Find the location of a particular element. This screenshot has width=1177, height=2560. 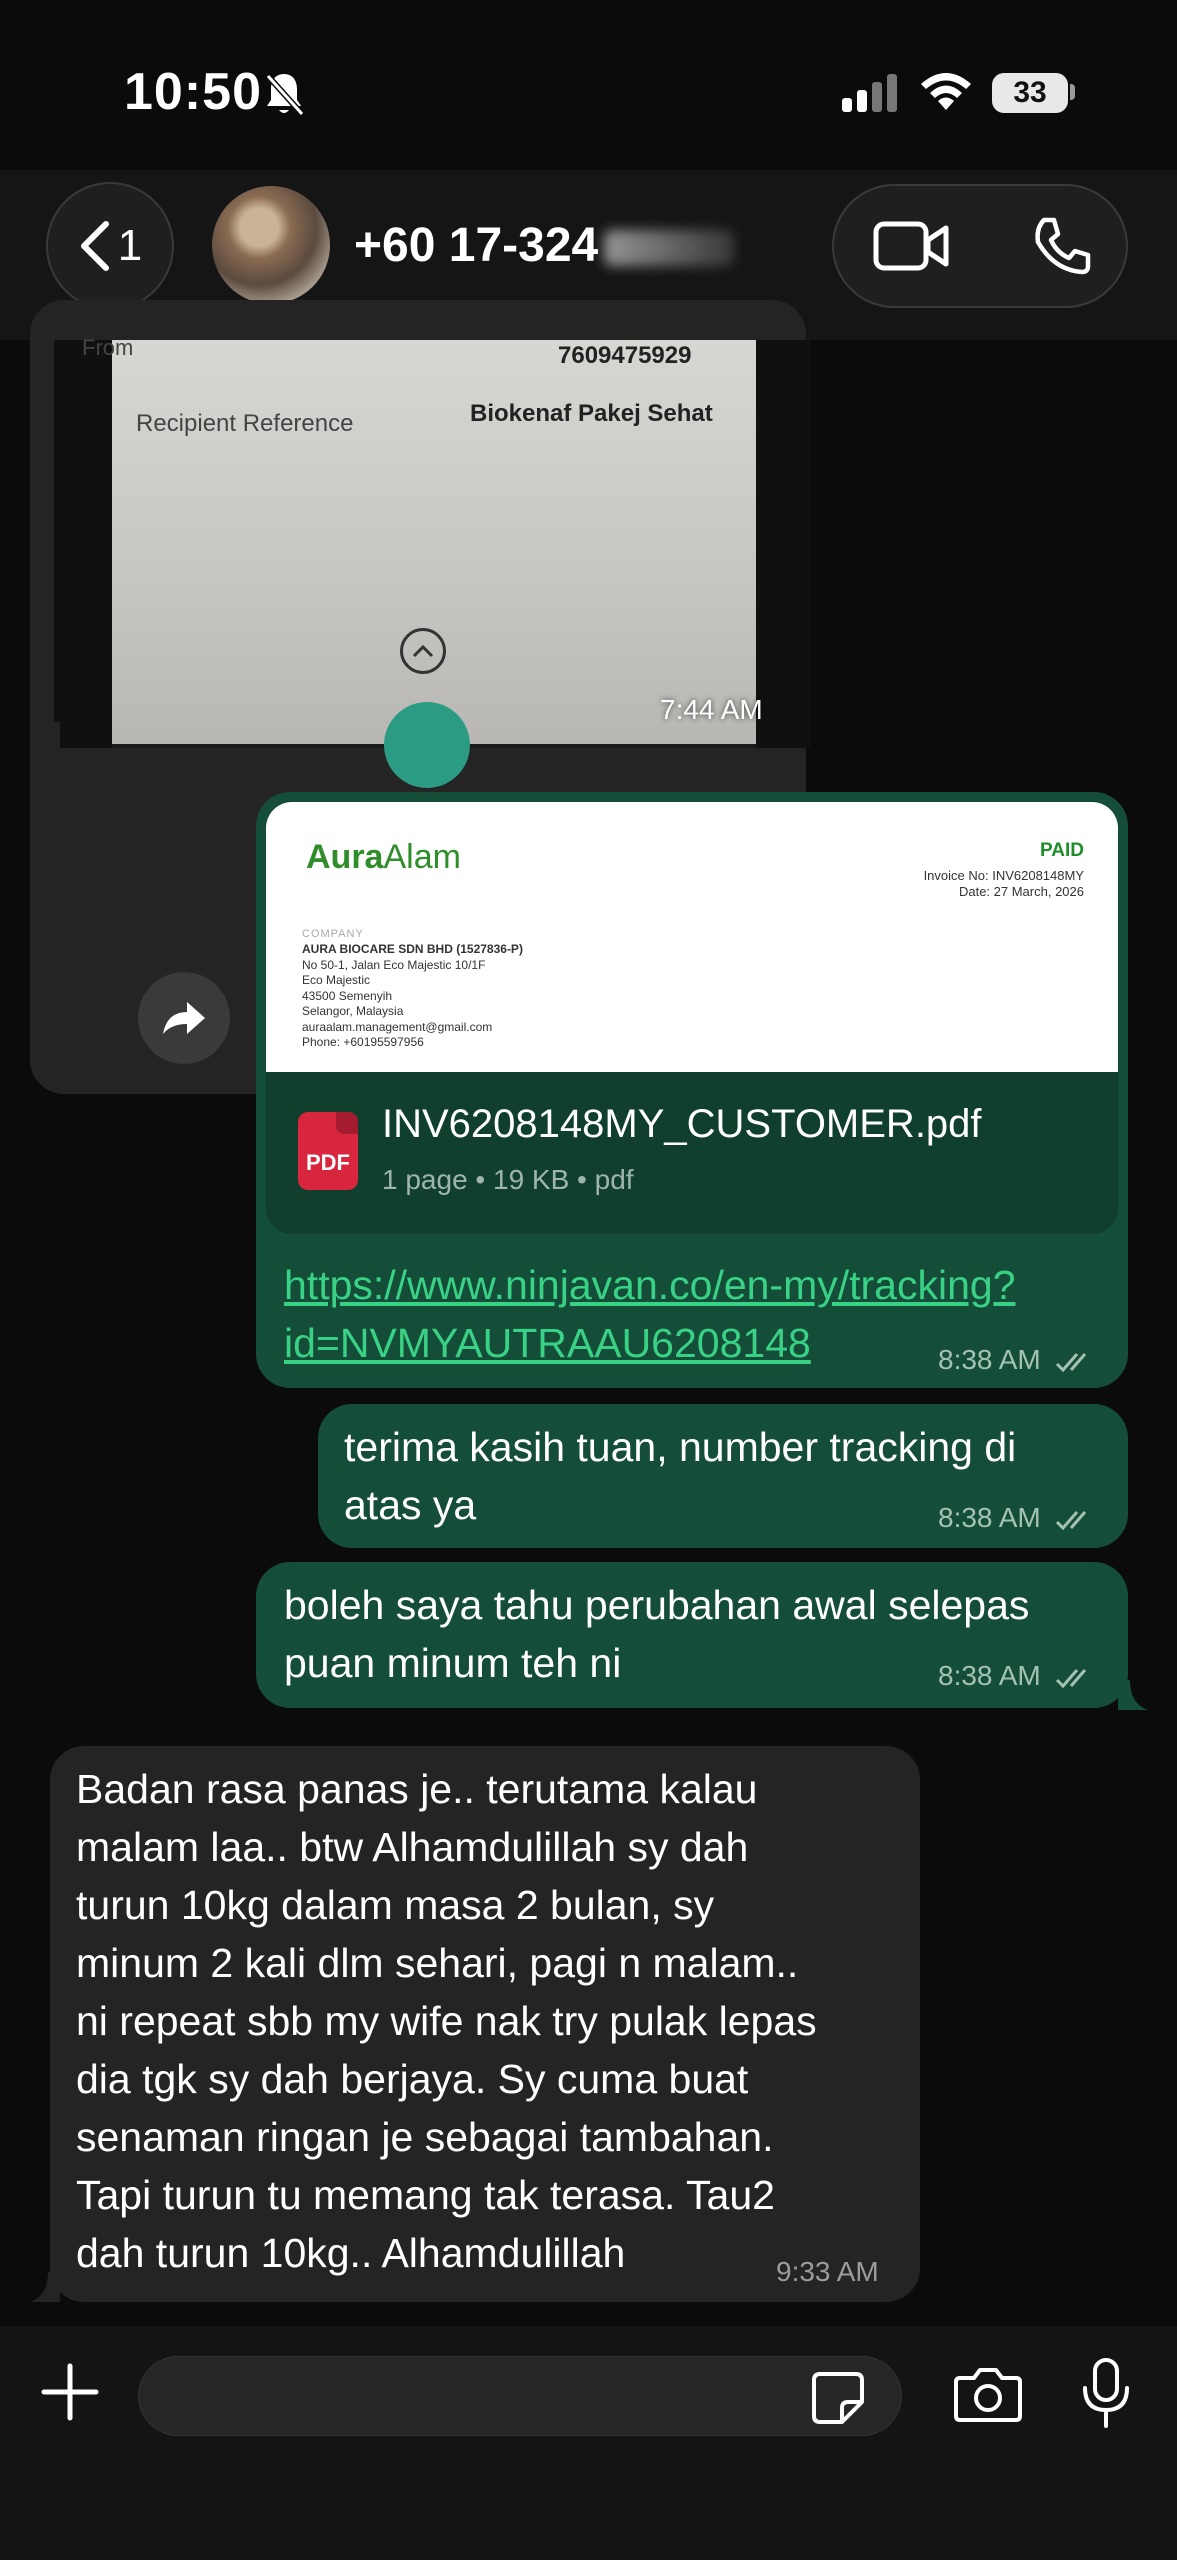

photo-ref-label: Recipient Reference is located at coordinates (245, 423).